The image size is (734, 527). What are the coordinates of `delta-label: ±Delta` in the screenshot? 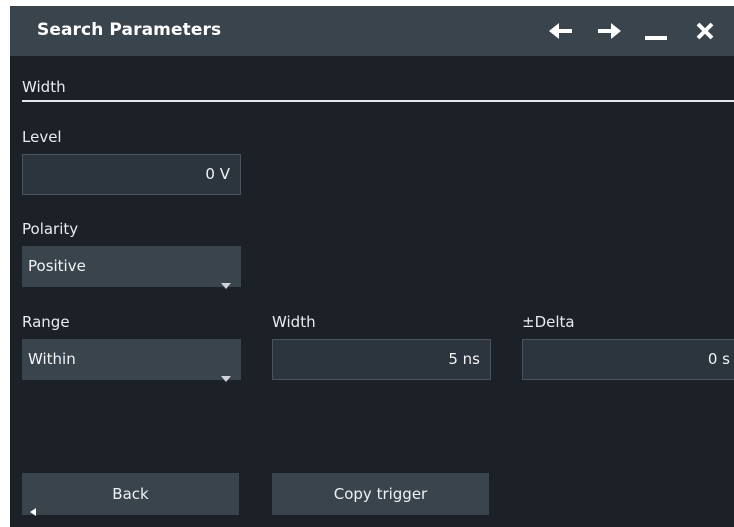 It's located at (548, 322).